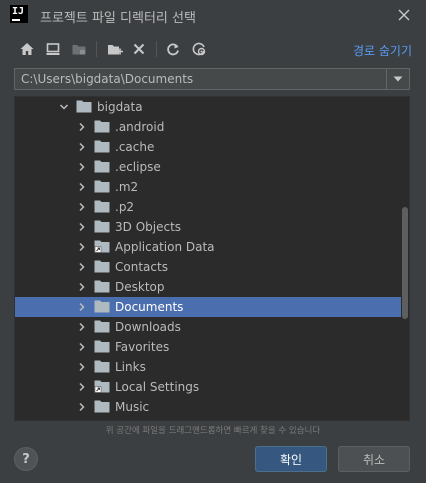 The height and width of the screenshot is (483, 426). Describe the element at coordinates (138, 167) in the screenshot. I see `tree-item-label: .eclipse` at that location.